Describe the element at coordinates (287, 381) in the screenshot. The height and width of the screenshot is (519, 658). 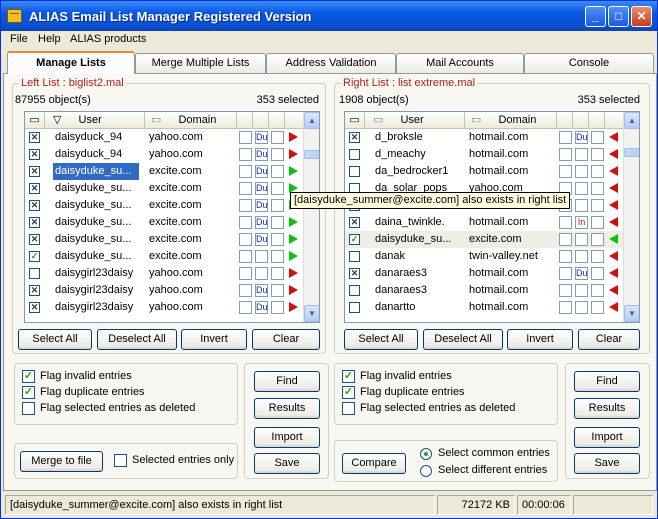
I see `left-find-button: Find` at that location.